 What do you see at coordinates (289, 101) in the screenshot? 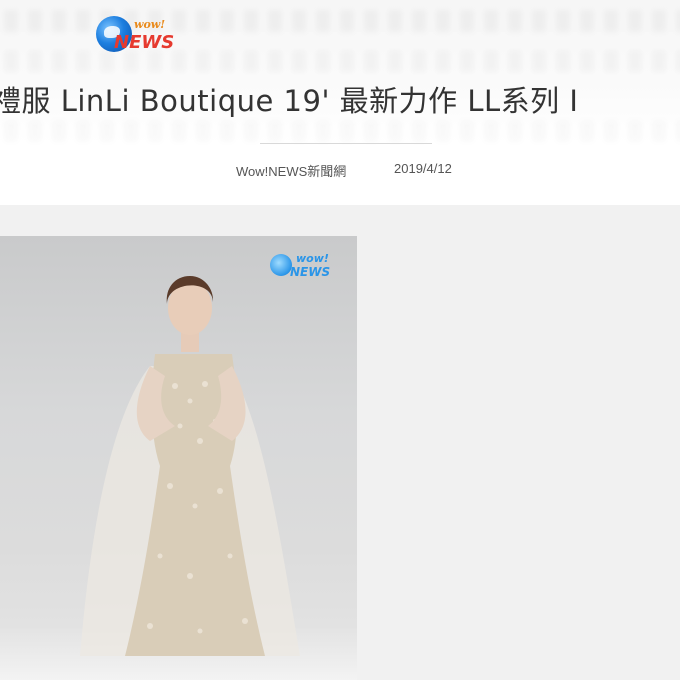
I see `article-title: 禮服 LinLi Boutique 19' 最新力作 LL系列 I` at bounding box center [289, 101].